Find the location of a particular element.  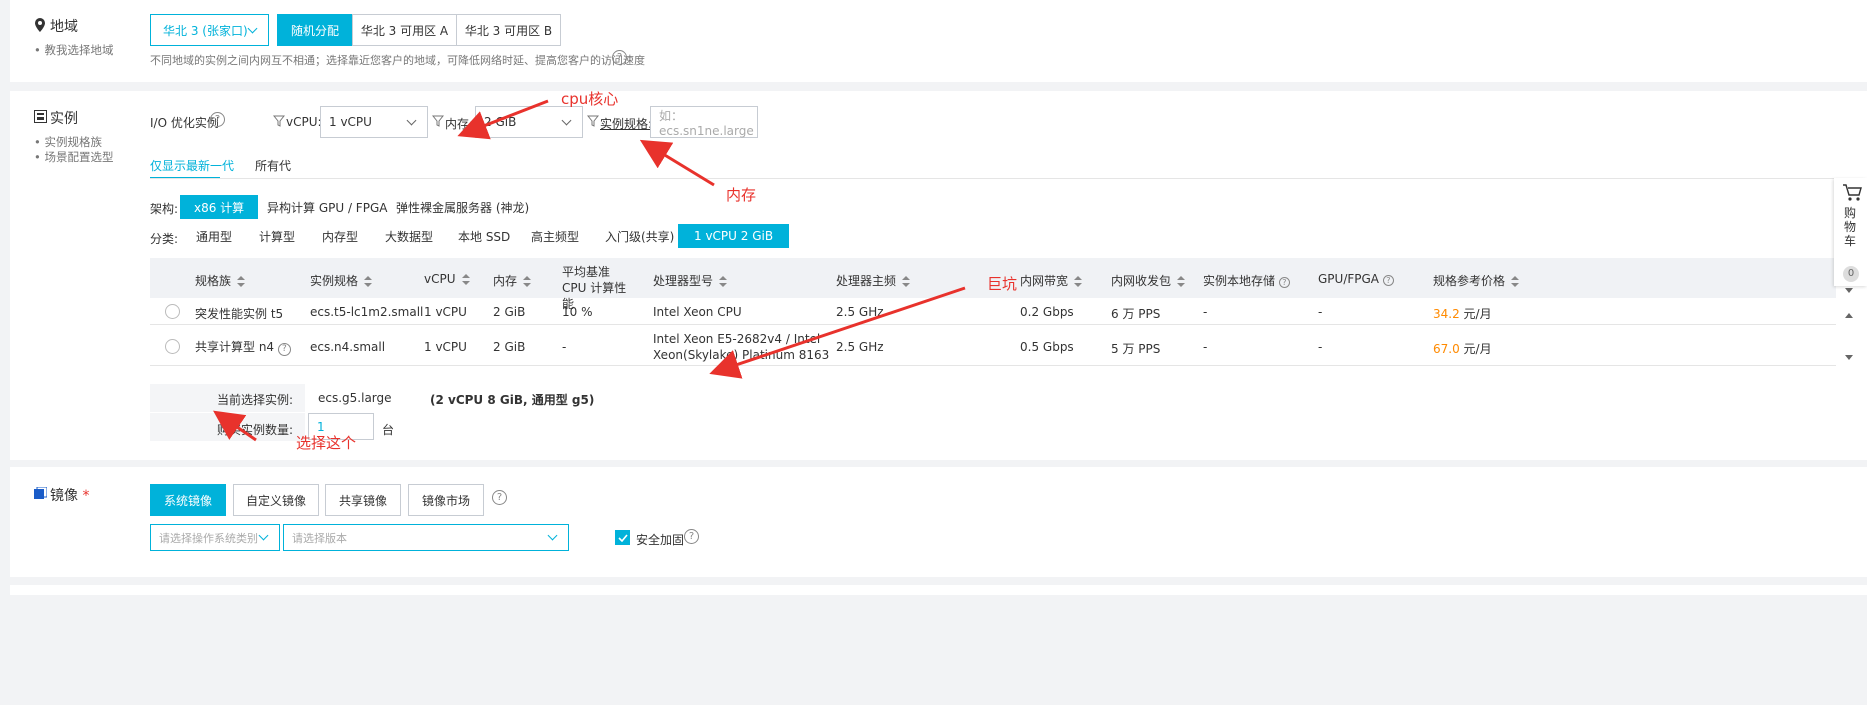

col-local-storage-label: 实例本地存储 is located at coordinates (1239, 281).